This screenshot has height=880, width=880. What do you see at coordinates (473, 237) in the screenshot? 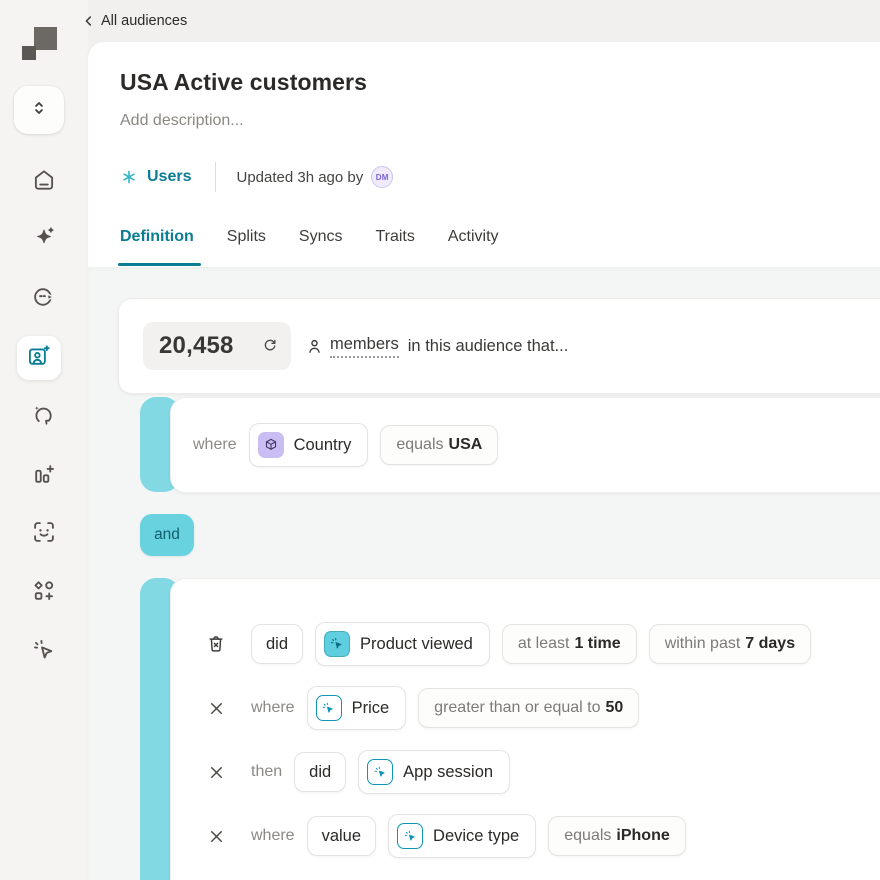
I see `tab-activity: Activity` at bounding box center [473, 237].